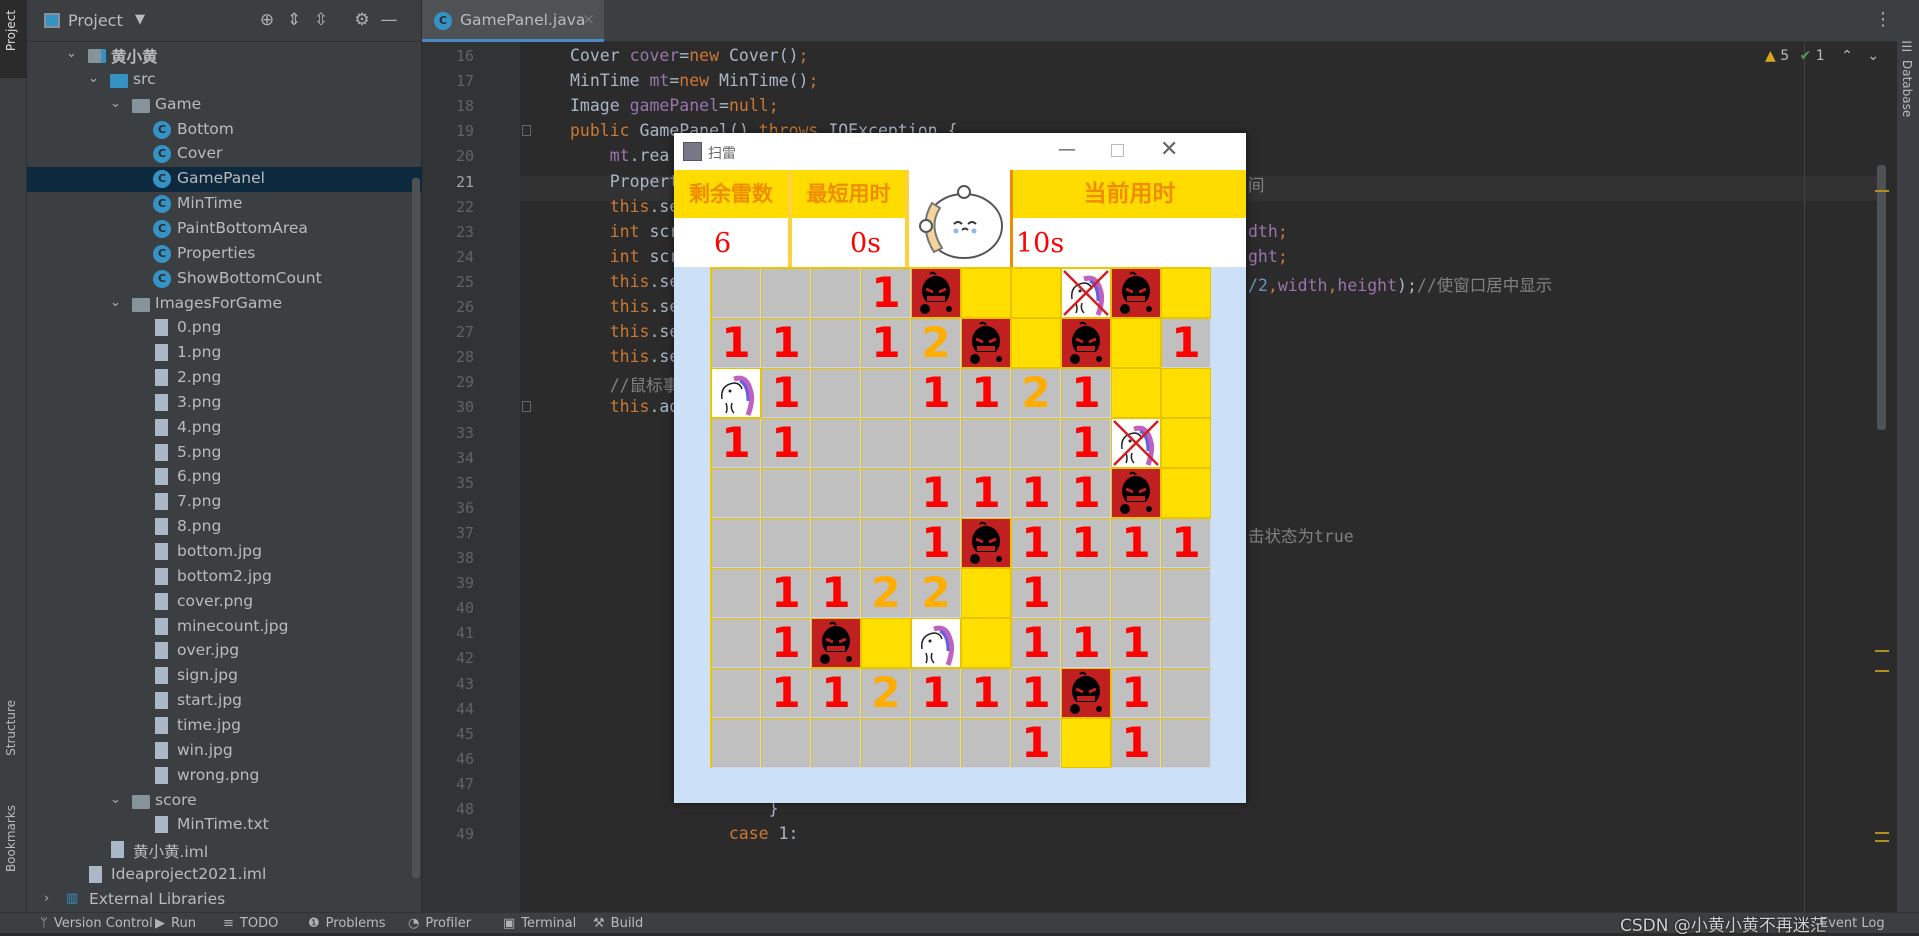  I want to click on tree-item-file: win.jpg, so click(224, 751).